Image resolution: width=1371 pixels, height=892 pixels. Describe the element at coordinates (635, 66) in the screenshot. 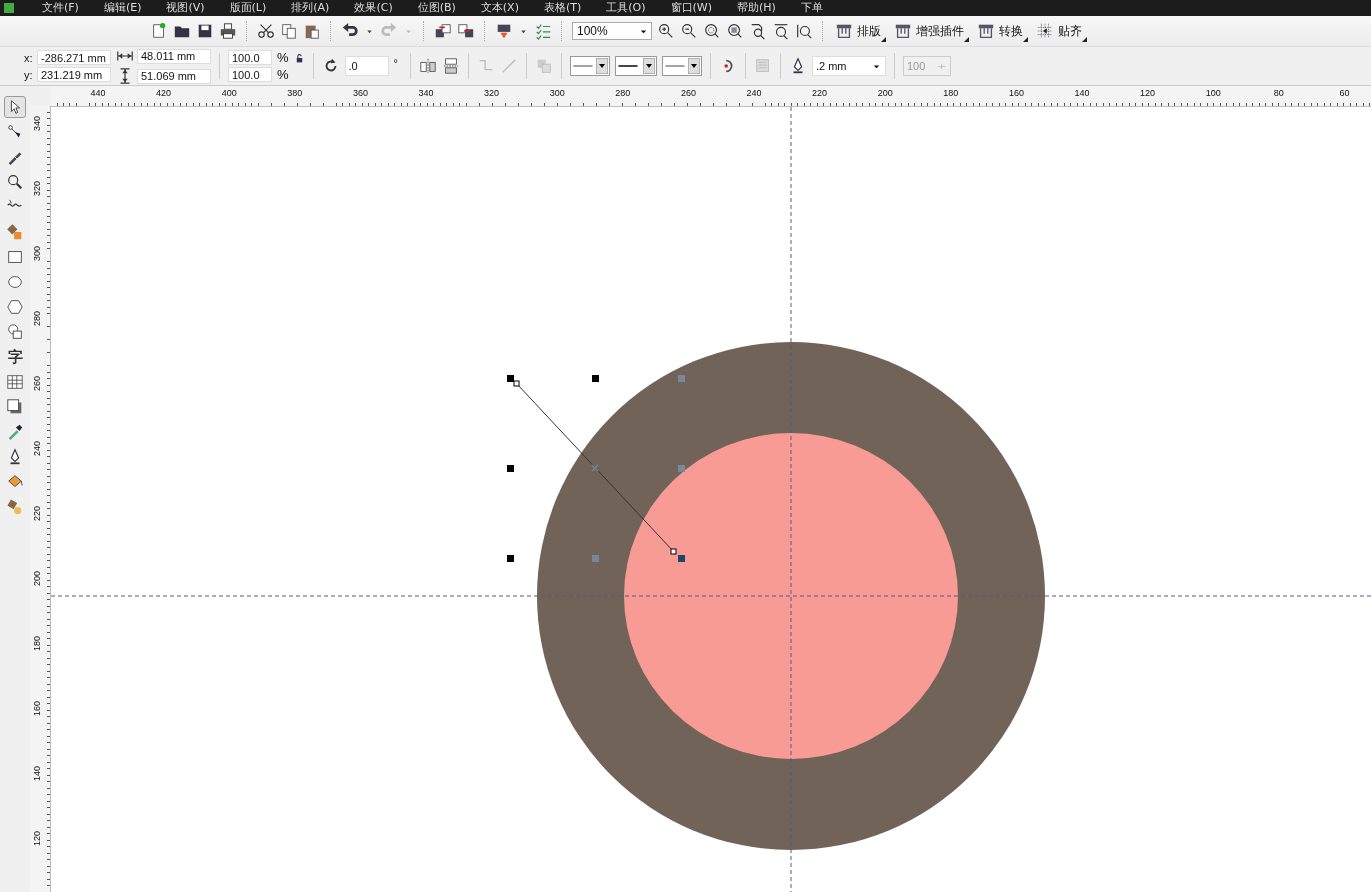

I see `line-style-dropdown` at that location.